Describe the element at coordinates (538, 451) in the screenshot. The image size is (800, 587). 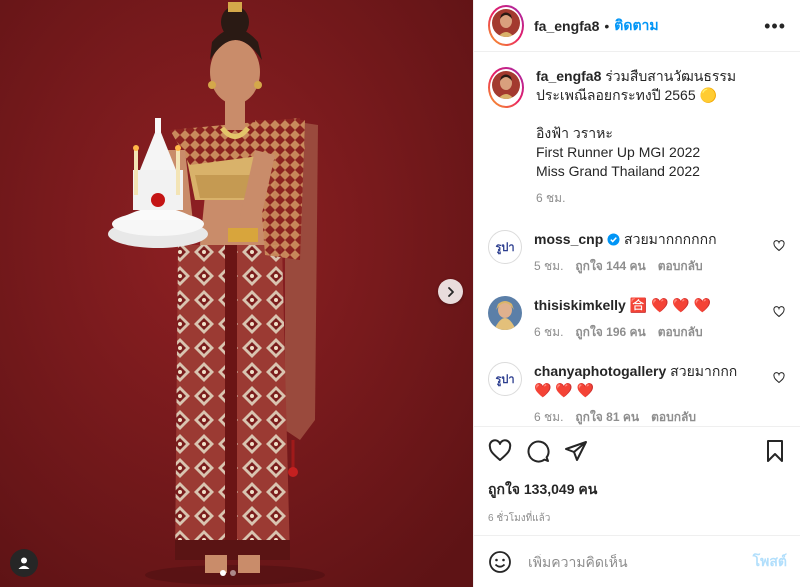
I see `comment-bubble-icon` at that location.